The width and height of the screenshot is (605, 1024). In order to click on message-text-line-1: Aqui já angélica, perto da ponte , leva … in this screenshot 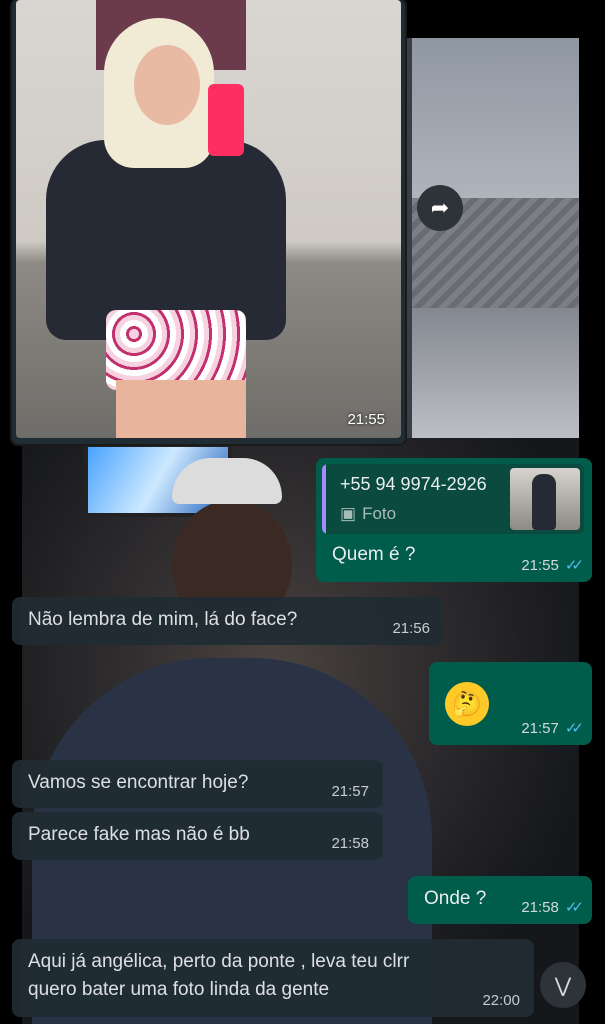, I will do `click(219, 961)`.